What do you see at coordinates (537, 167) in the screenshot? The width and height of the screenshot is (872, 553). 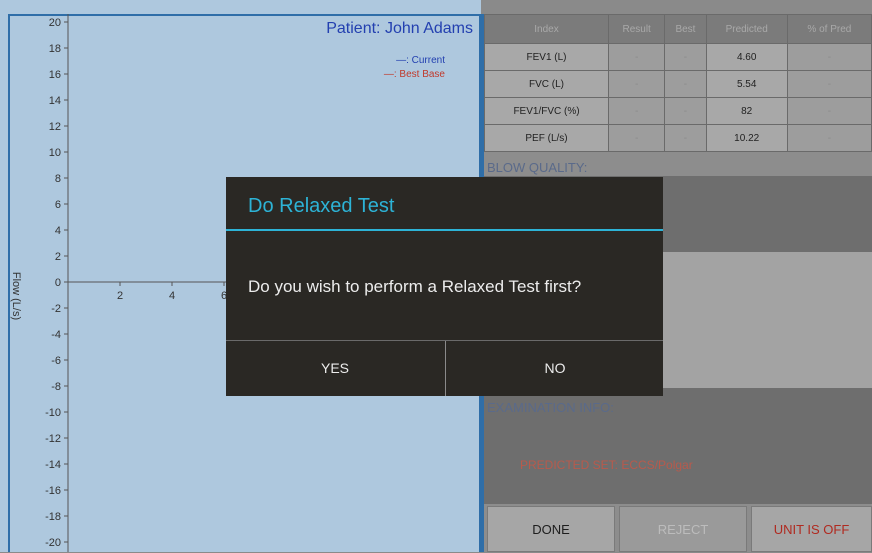 I see `blow-quality-label: BLOW QUALITY:` at bounding box center [537, 167].